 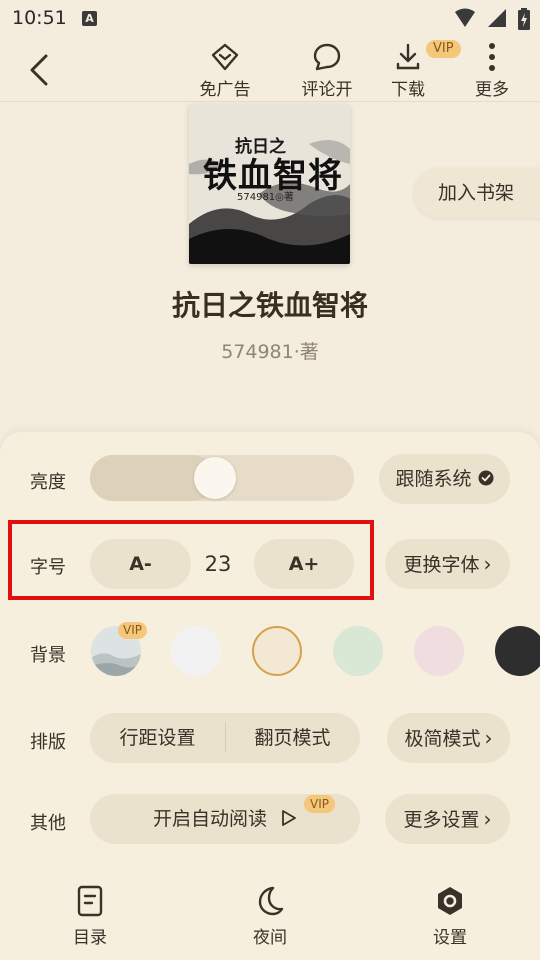 What do you see at coordinates (358, 651) in the screenshot?
I see `background-swatch-green` at bounding box center [358, 651].